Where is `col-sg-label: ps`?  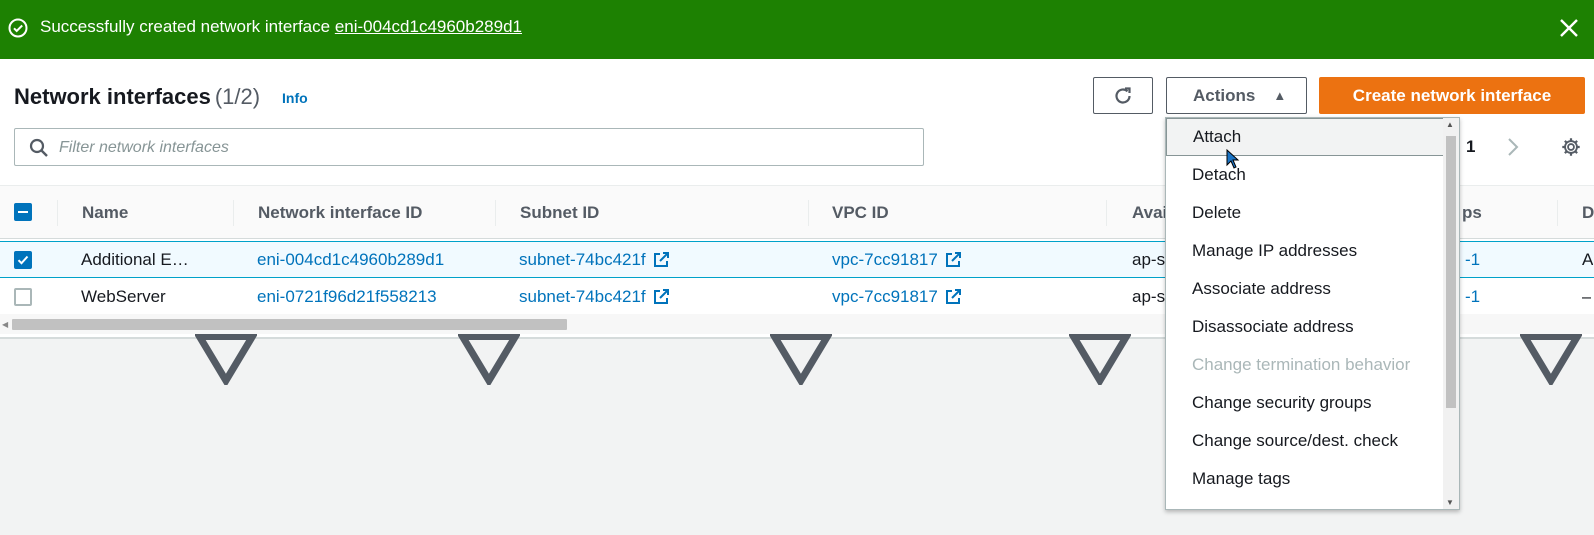
col-sg-label: ps is located at coordinates (1472, 212).